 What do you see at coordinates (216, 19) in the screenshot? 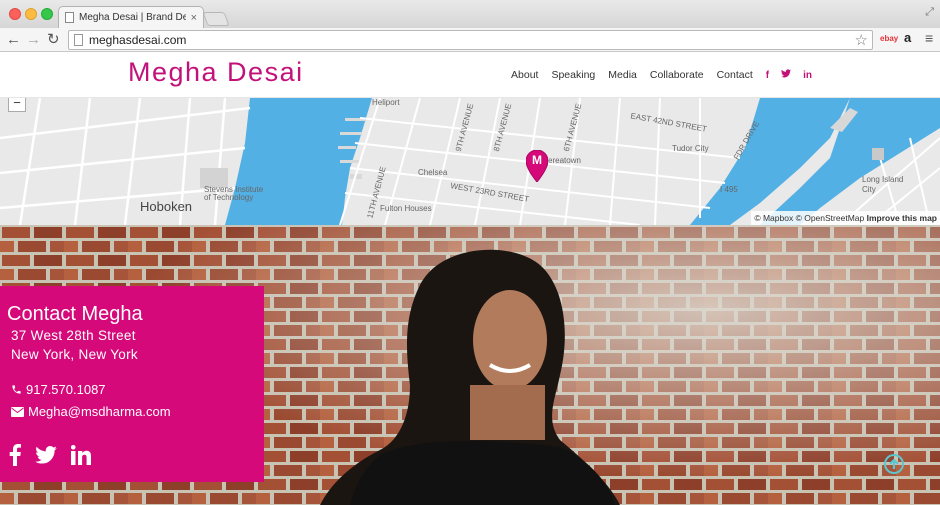
I see `new-tab-button` at bounding box center [216, 19].